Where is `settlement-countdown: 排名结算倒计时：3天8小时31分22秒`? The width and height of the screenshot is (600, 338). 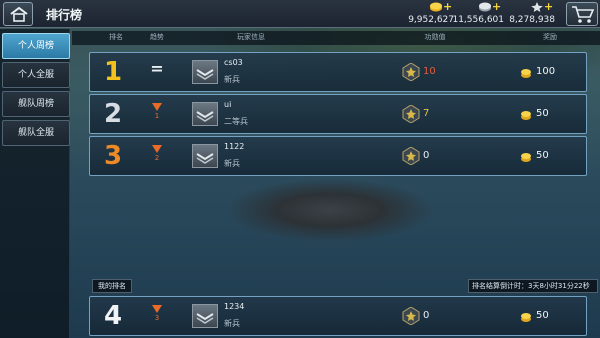 settlement-countdown: 排名结算倒计时：3天8小时31分22秒 is located at coordinates (533, 286).